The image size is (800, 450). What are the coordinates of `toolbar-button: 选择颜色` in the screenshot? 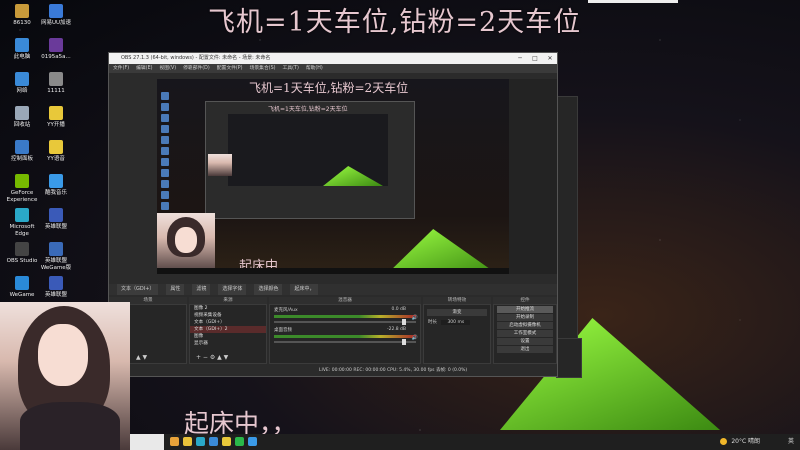 It's located at (268, 289).